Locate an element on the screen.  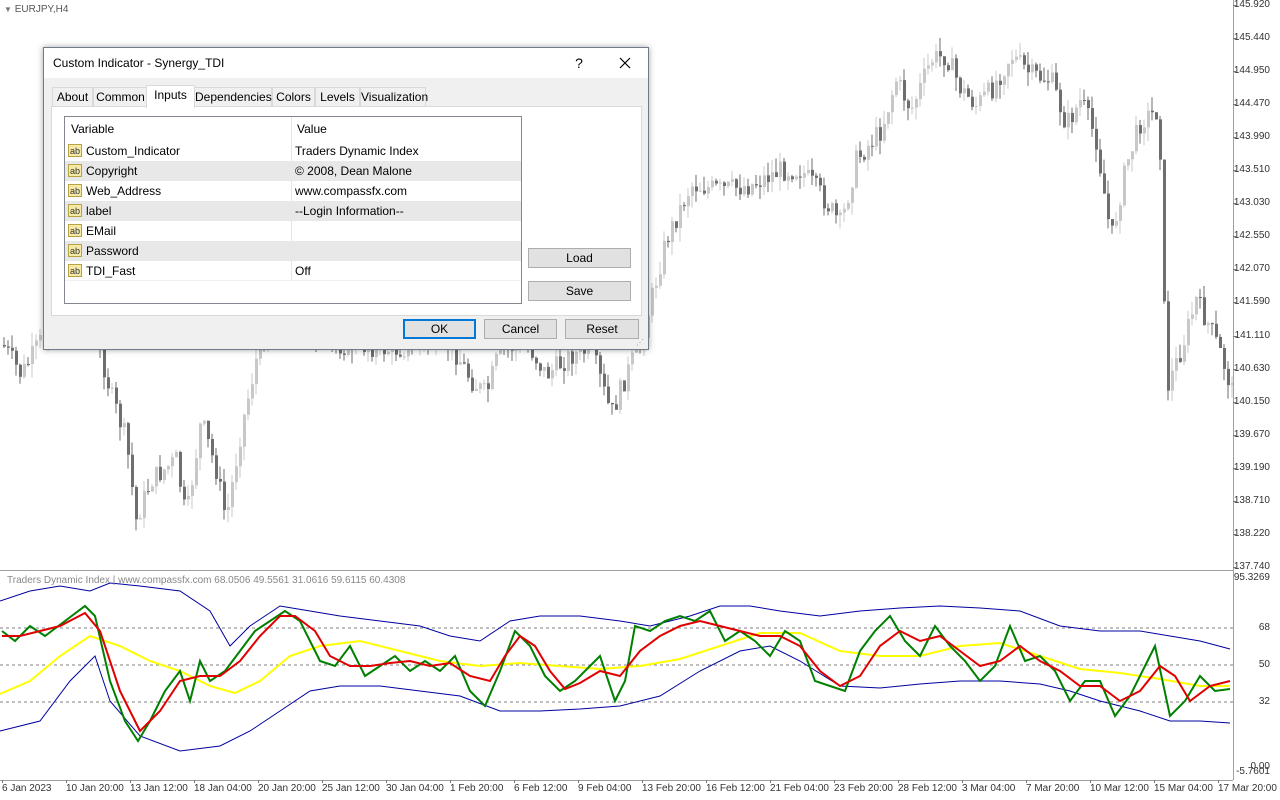
tab-levels: Levels is located at coordinates (337, 97).